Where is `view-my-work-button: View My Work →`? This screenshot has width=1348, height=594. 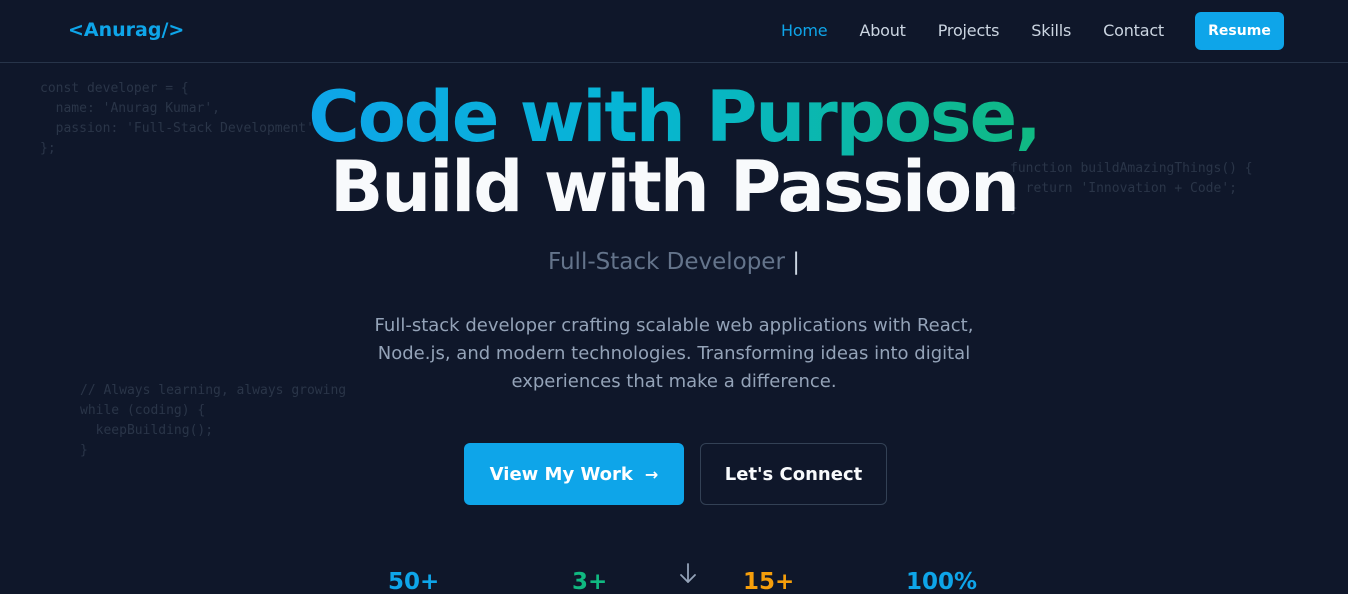 view-my-work-button: View My Work → is located at coordinates (574, 474).